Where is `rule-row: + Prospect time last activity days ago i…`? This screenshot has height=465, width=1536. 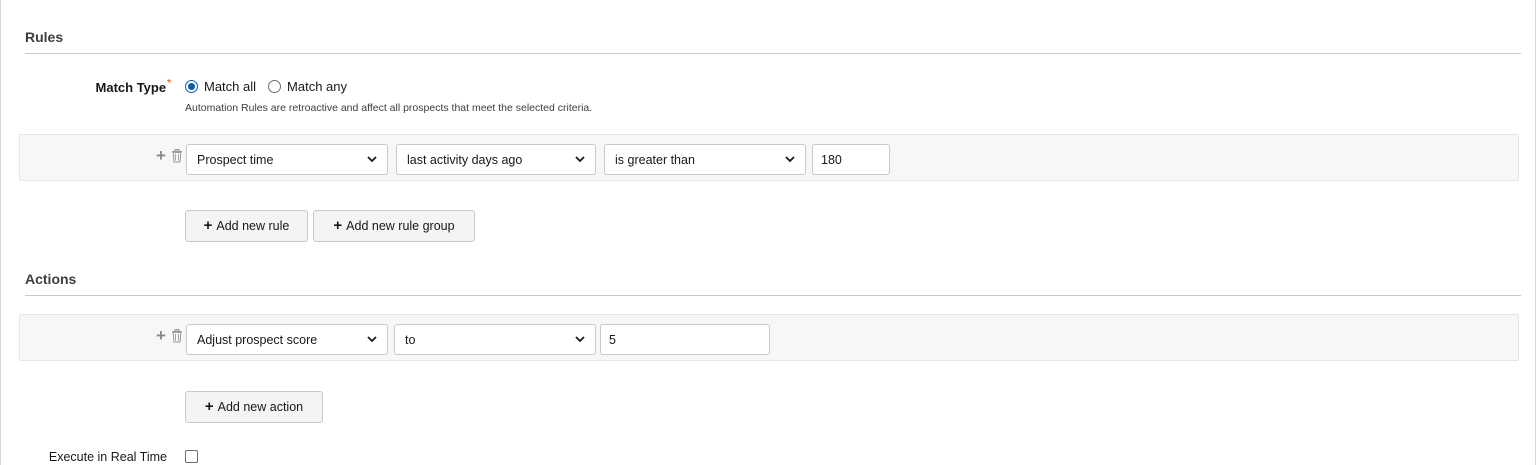 rule-row: + Prospect time last activity days ago i… is located at coordinates (769, 157).